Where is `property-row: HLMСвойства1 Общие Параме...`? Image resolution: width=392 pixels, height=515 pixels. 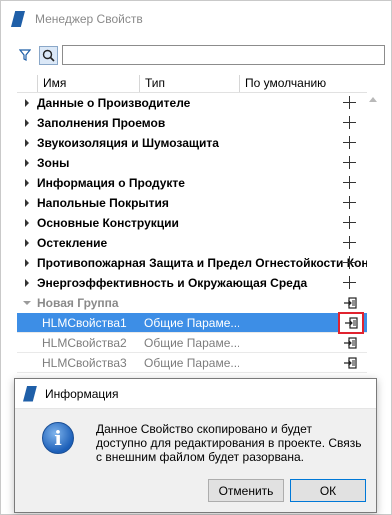 property-row: HLMСвойства1 Общие Параме... is located at coordinates (192, 323).